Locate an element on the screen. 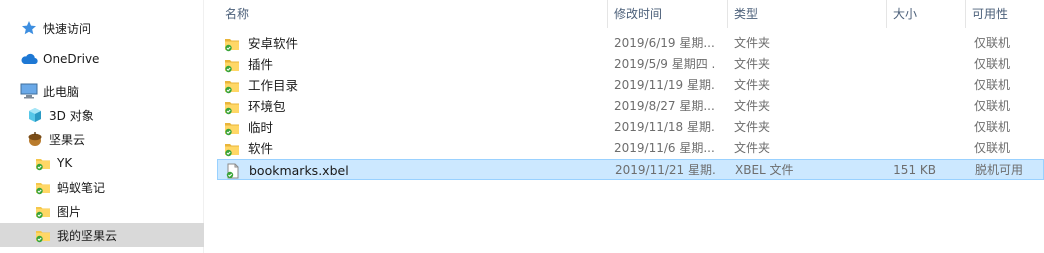 The width and height of the screenshot is (1044, 253). file-row: 软件 2019/11/6 星期... 文件夹 仅联机 is located at coordinates (630, 148).